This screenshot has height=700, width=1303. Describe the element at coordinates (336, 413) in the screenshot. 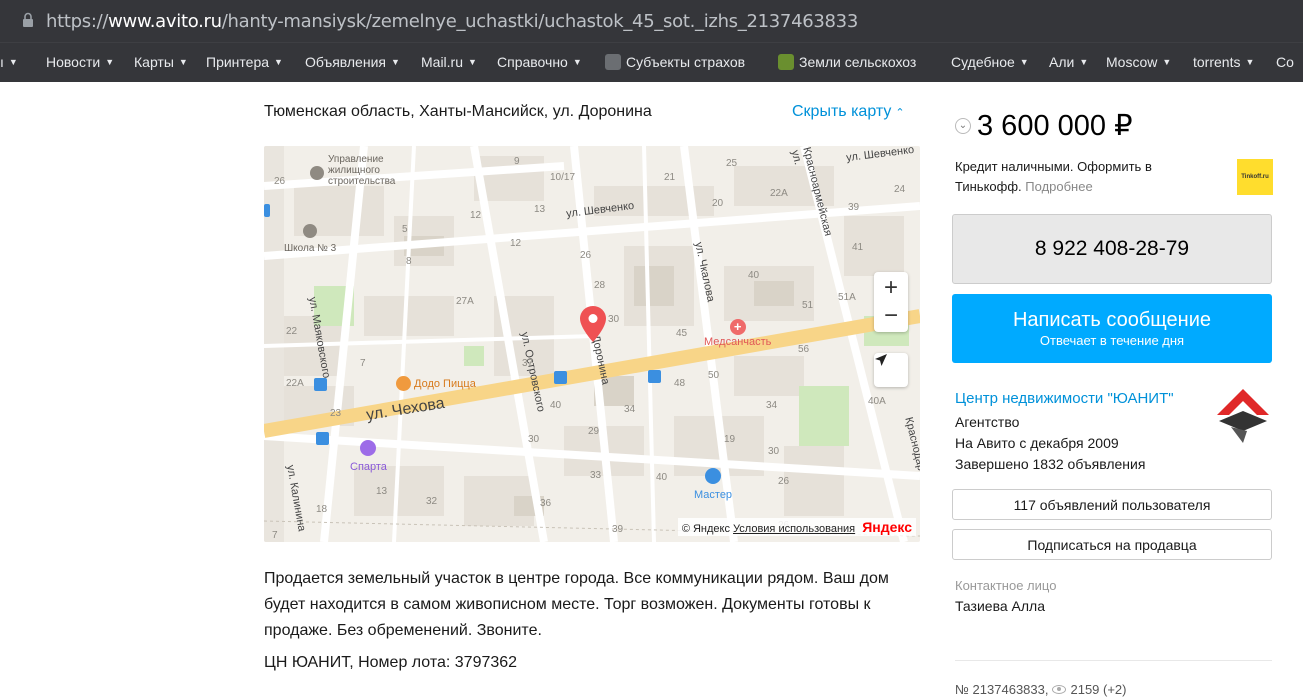

I see `house-number: 23` at that location.